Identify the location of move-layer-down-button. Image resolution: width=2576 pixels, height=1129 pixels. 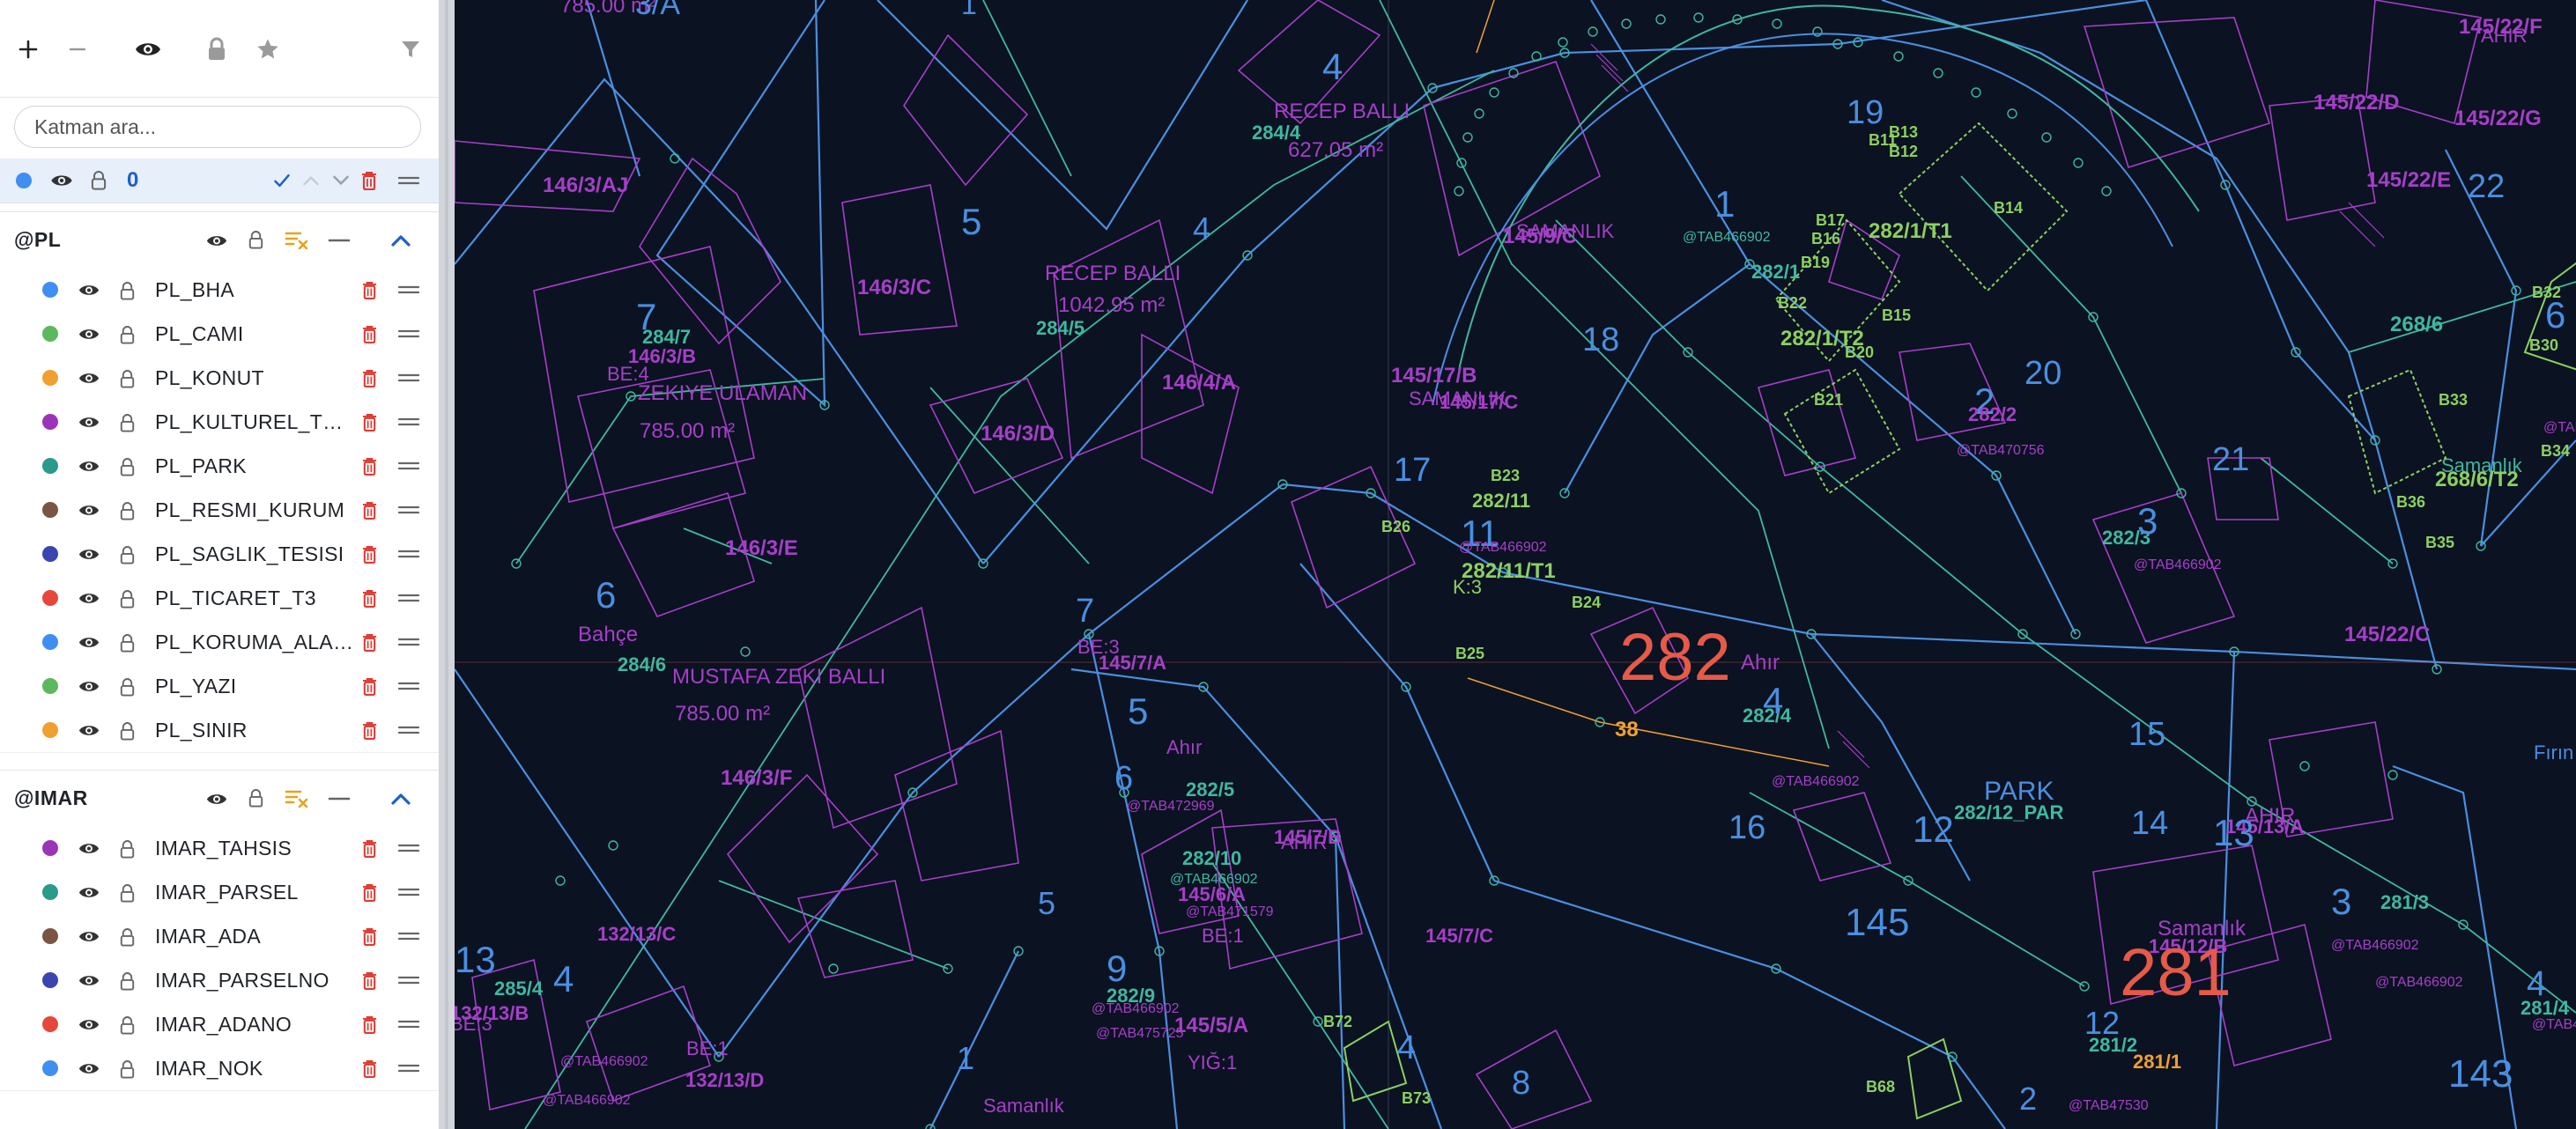
(341, 180).